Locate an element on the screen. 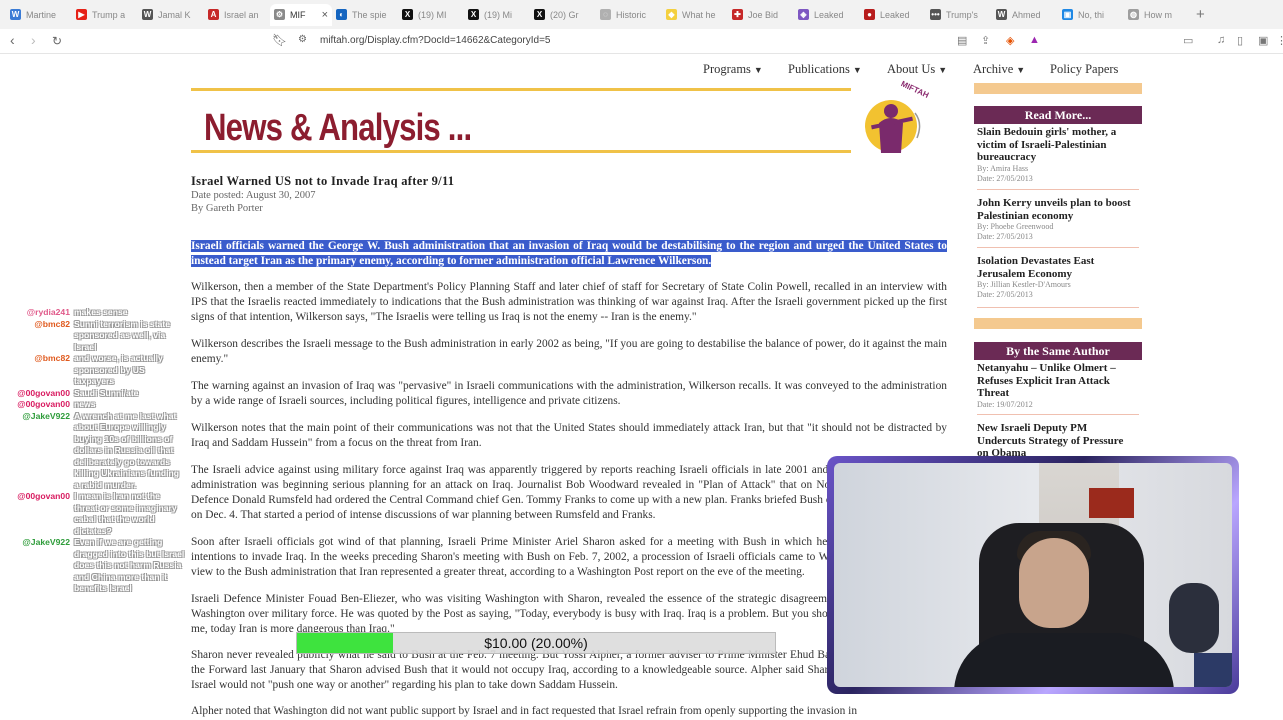 Image resolution: width=1283 pixels, height=720 pixels. browser-tab: A Israel an is located at coordinates (237, 15).